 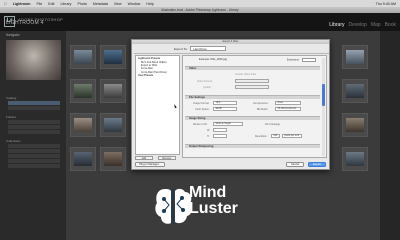 I want to click on bit-depth-select: 16 bits/component, so click(x=288, y=109).